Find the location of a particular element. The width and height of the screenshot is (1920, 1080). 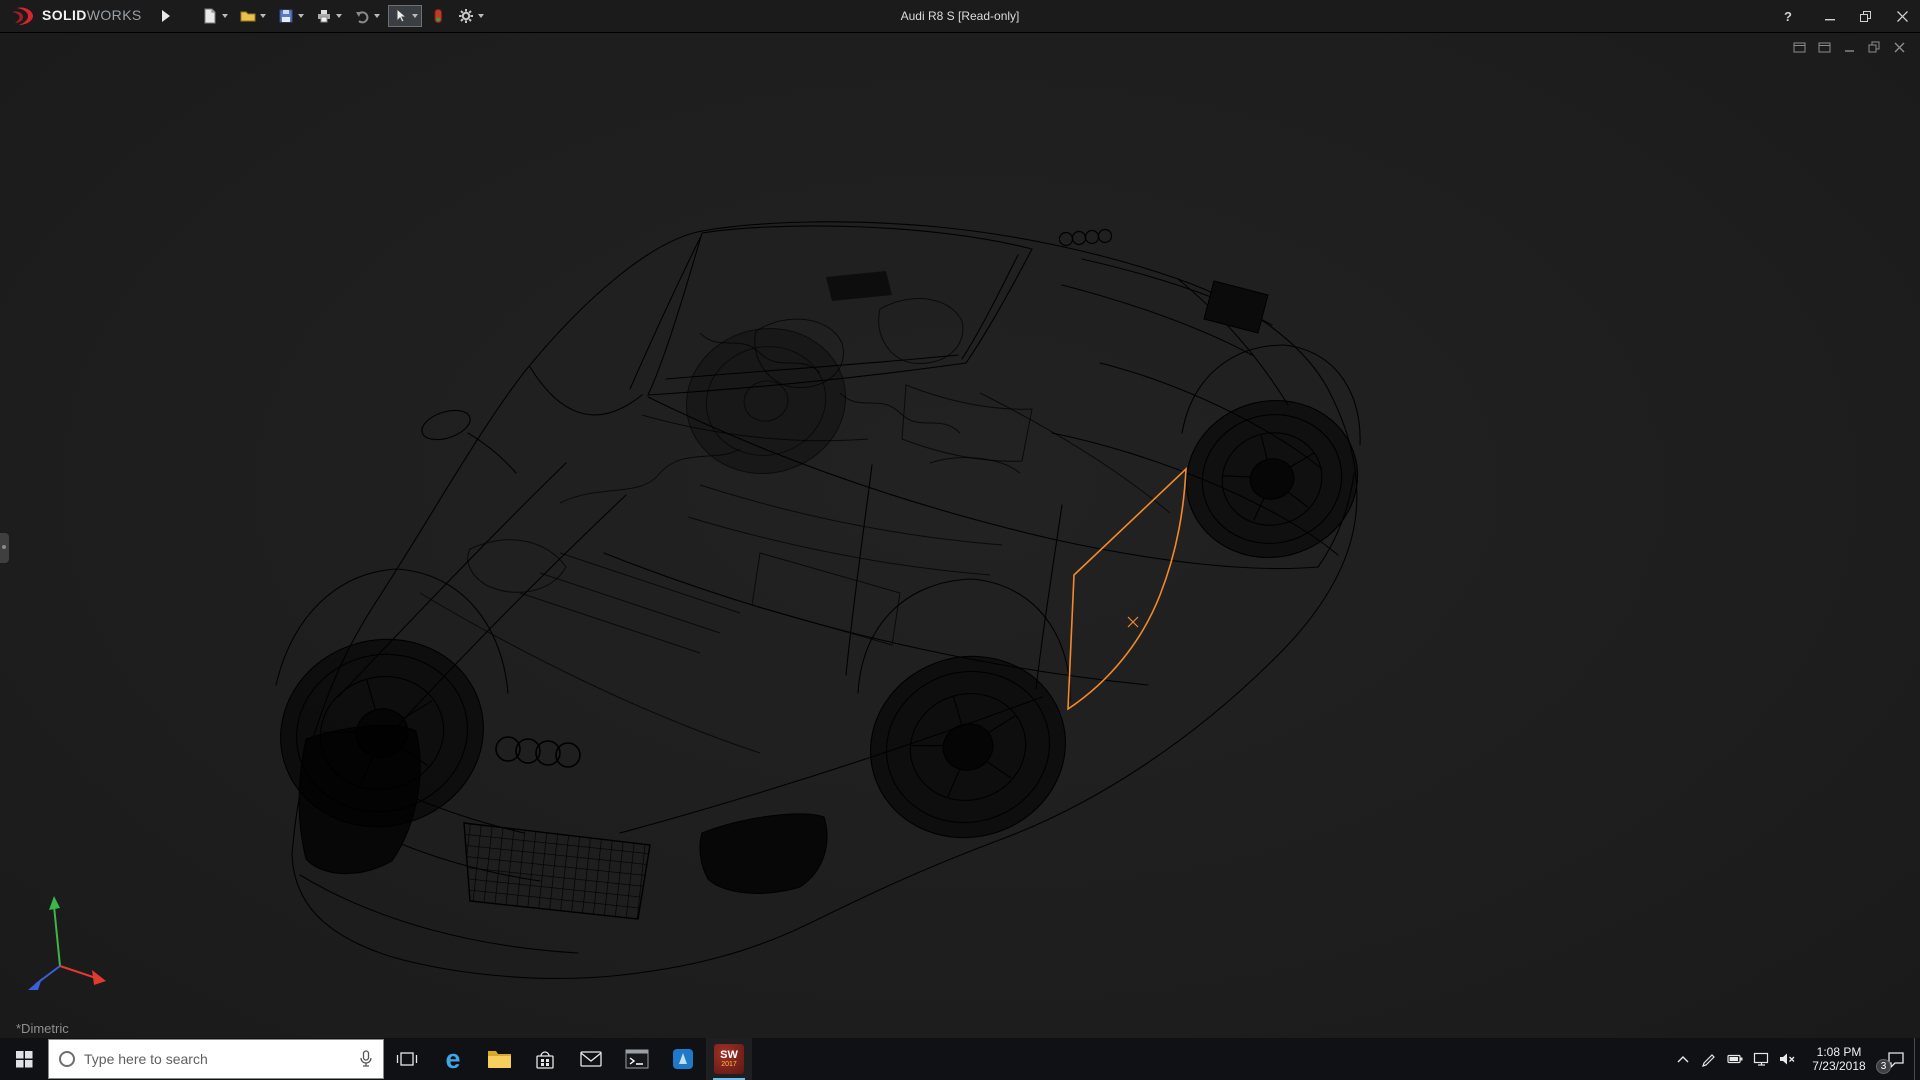

edge-button: e is located at coordinates (453, 1059).